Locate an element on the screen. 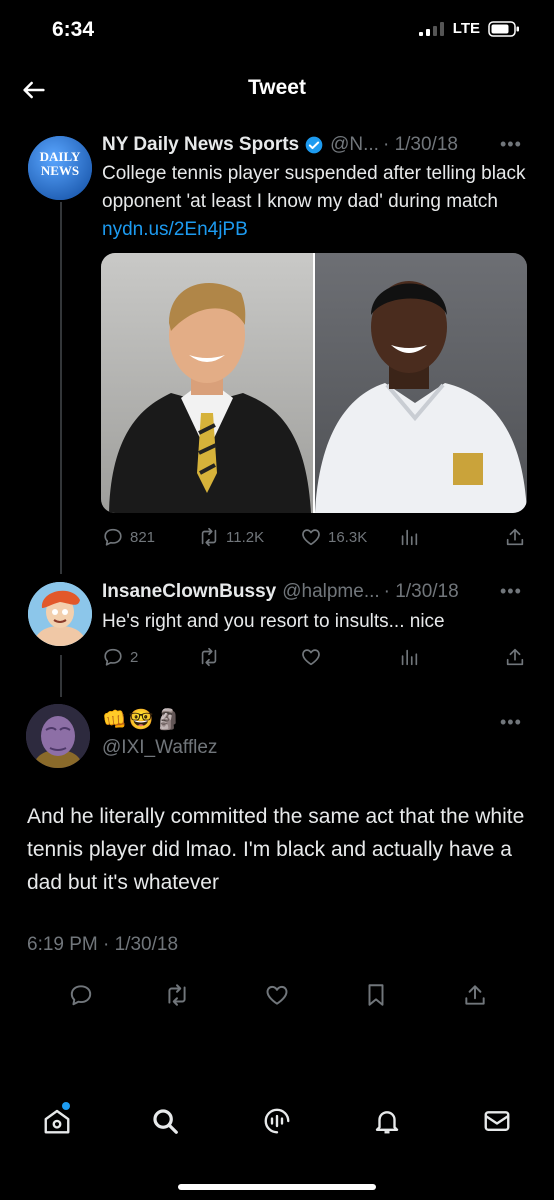  bookmark-button is located at coordinates (376, 995).